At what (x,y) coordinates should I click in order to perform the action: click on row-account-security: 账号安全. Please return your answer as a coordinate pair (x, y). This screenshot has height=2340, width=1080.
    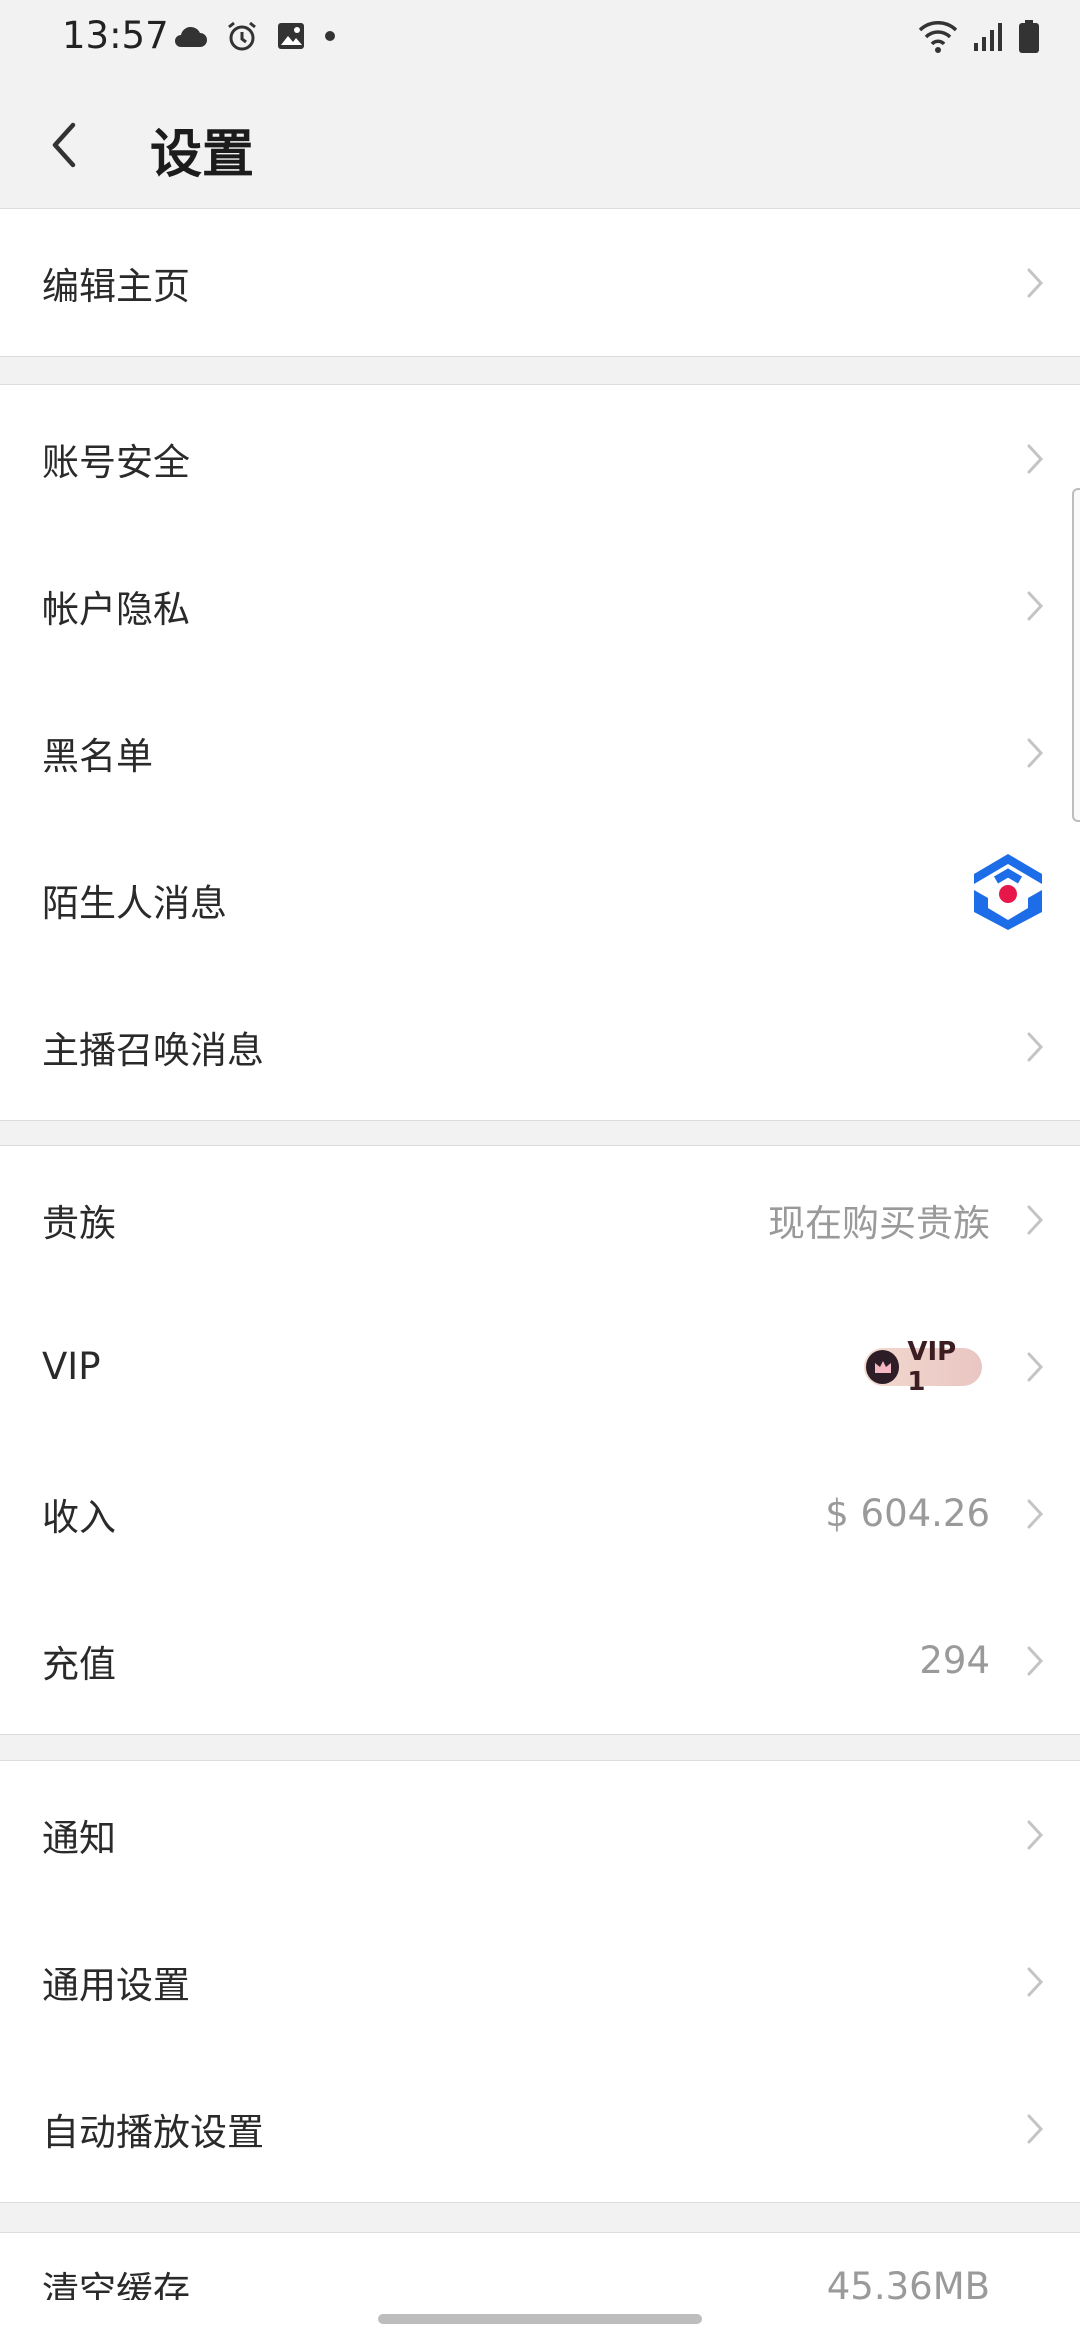
    Looking at the image, I should click on (540, 458).